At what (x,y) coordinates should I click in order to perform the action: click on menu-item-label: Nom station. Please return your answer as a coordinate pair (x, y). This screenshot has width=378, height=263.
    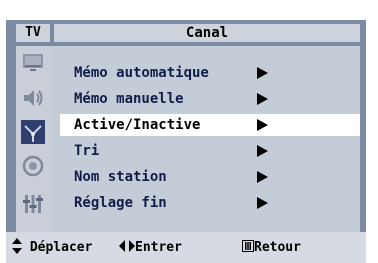
    Looking at the image, I should click on (120, 177).